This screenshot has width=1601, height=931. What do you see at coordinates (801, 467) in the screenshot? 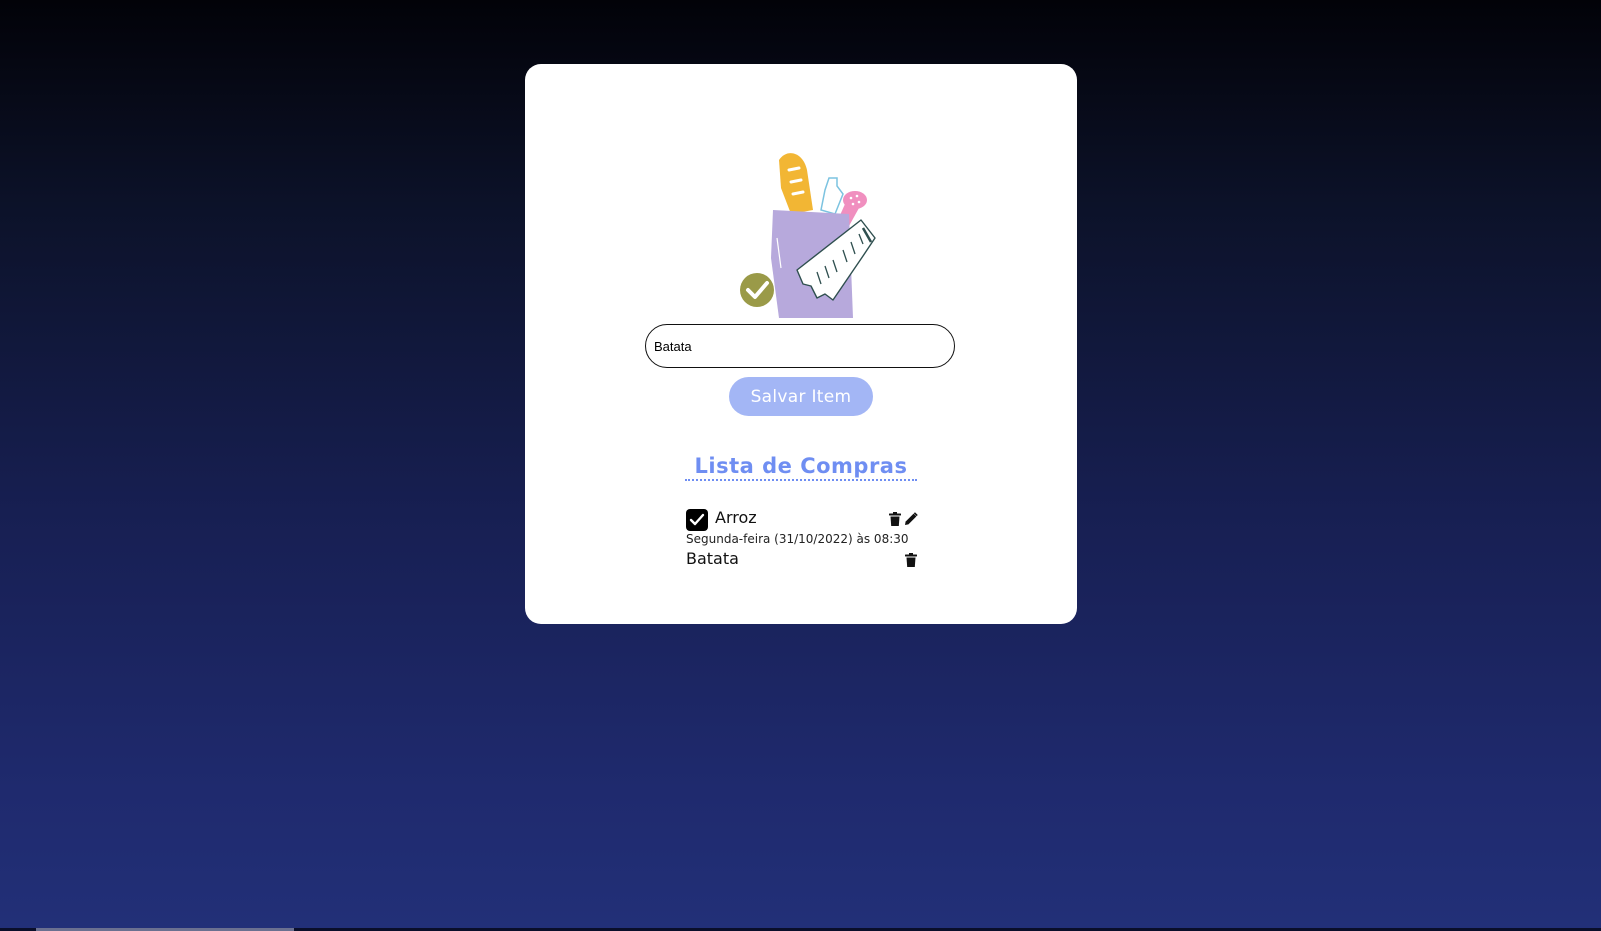
I see `shopping-list-title: Lista de Compras` at bounding box center [801, 467].